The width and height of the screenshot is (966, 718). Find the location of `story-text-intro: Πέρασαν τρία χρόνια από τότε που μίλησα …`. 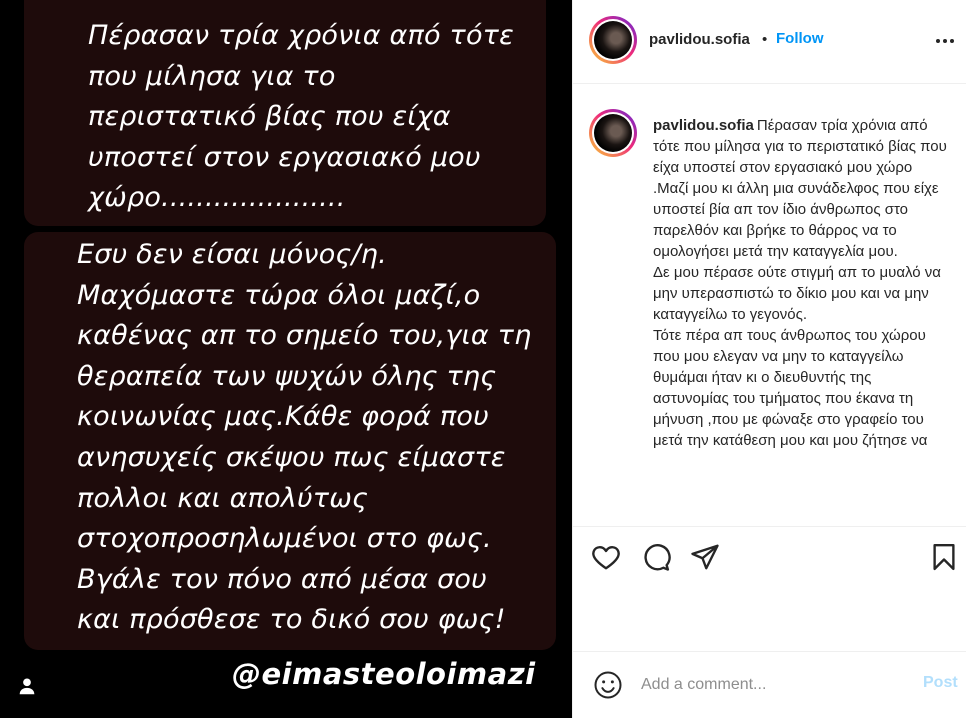

story-text-intro: Πέρασαν τρία χρόνια από τότε που μίλησα … is located at coordinates (301, 116).